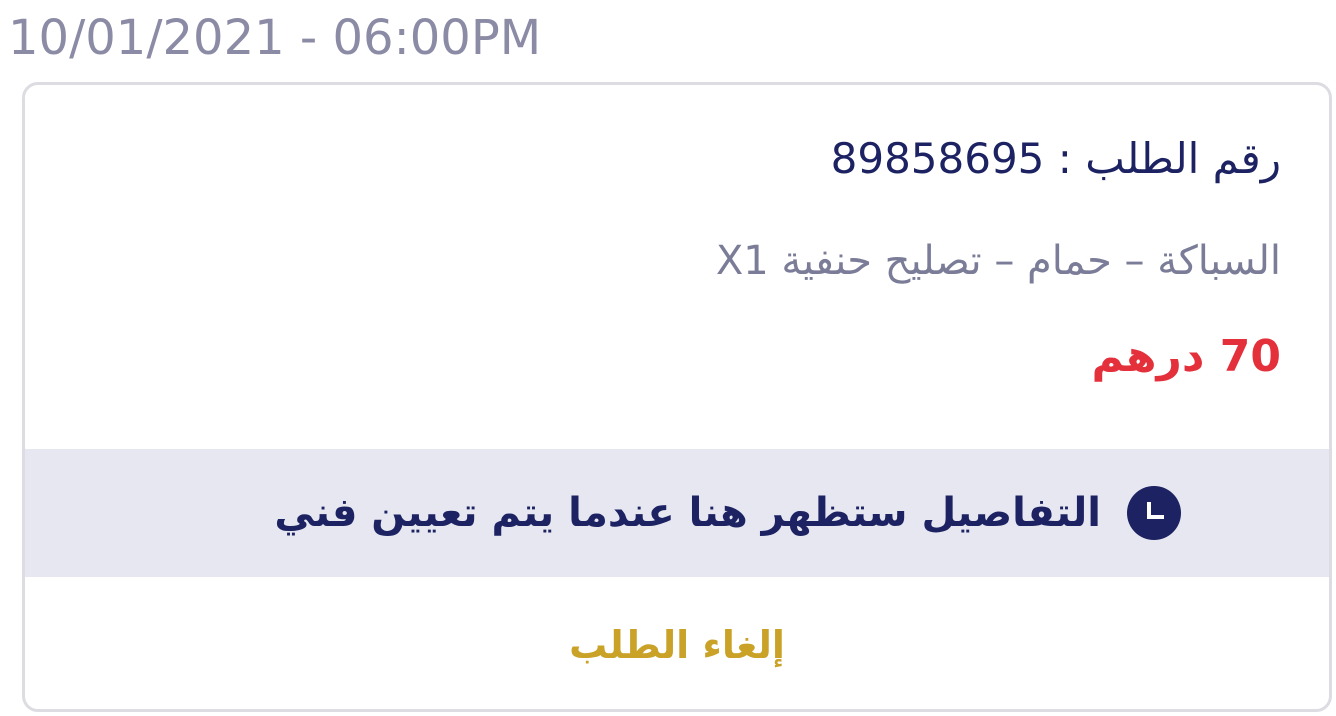  Describe the element at coordinates (1154, 513) in the screenshot. I see `clock-icon` at that location.